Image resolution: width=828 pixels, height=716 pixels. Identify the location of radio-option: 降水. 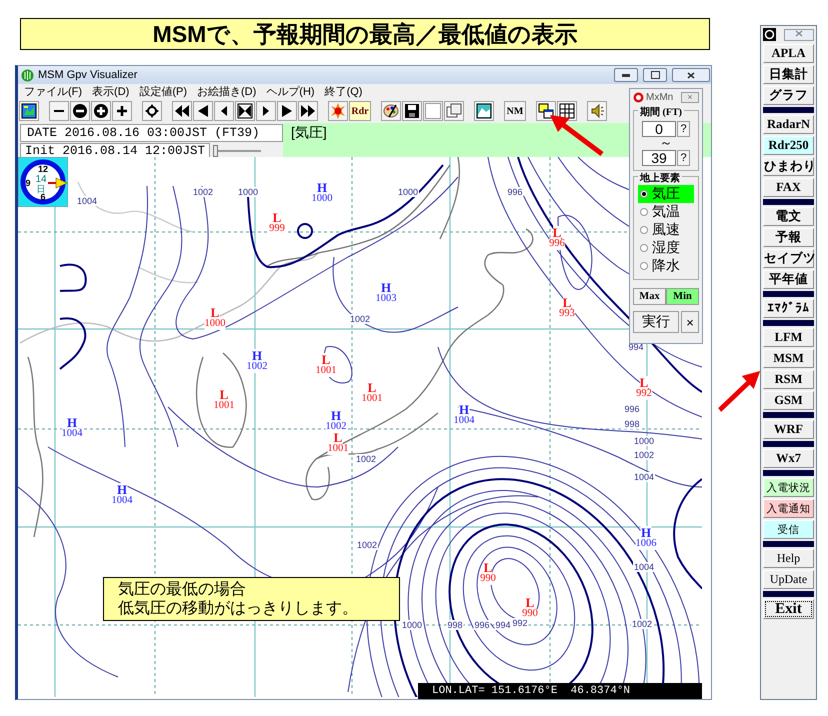
(666, 266).